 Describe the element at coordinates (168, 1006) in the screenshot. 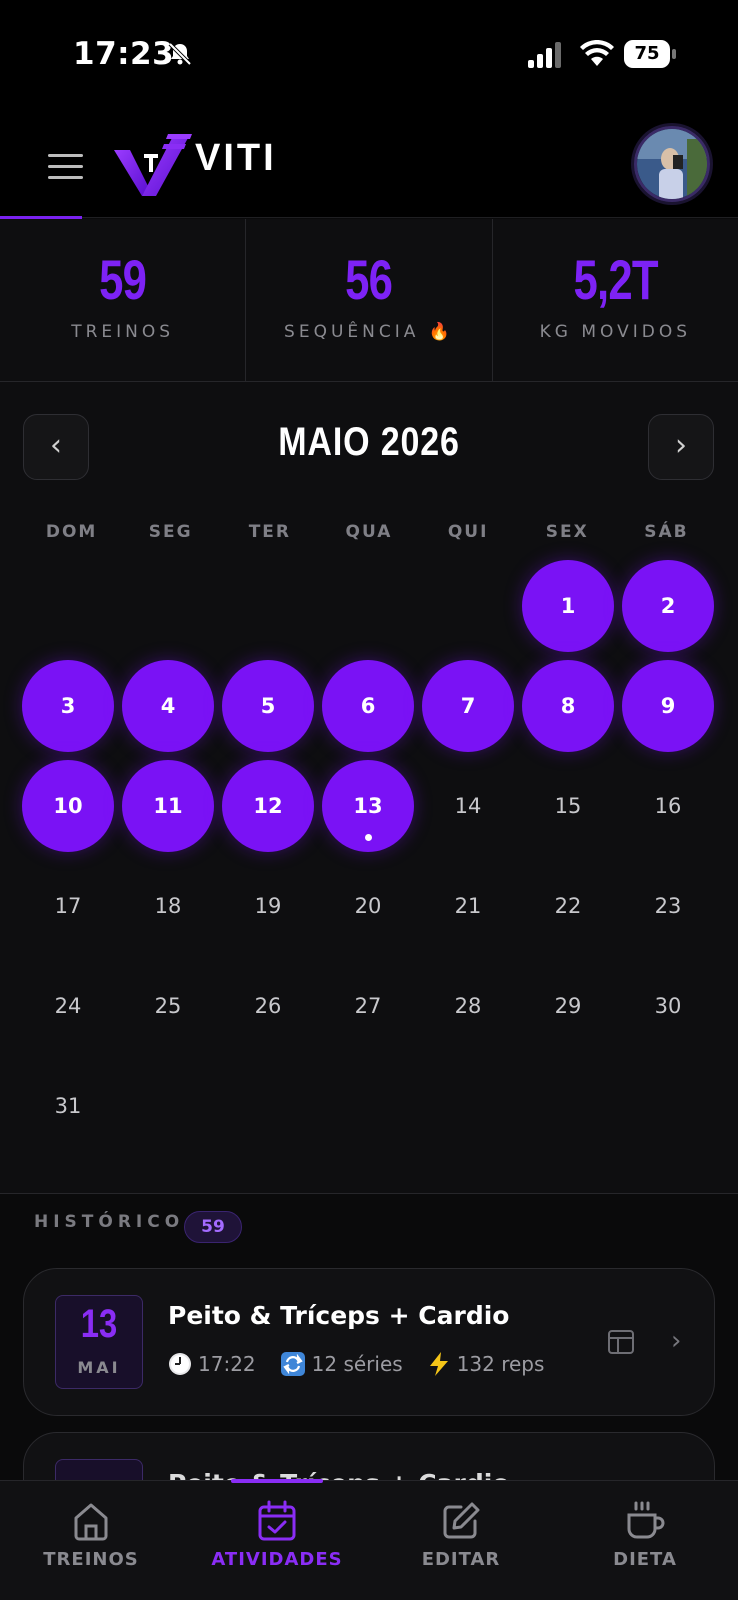

I see `calendar-day-number: 25` at that location.